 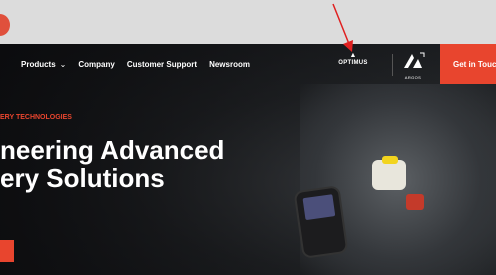 I want to click on engine-part-image, so click(x=415, y=202).